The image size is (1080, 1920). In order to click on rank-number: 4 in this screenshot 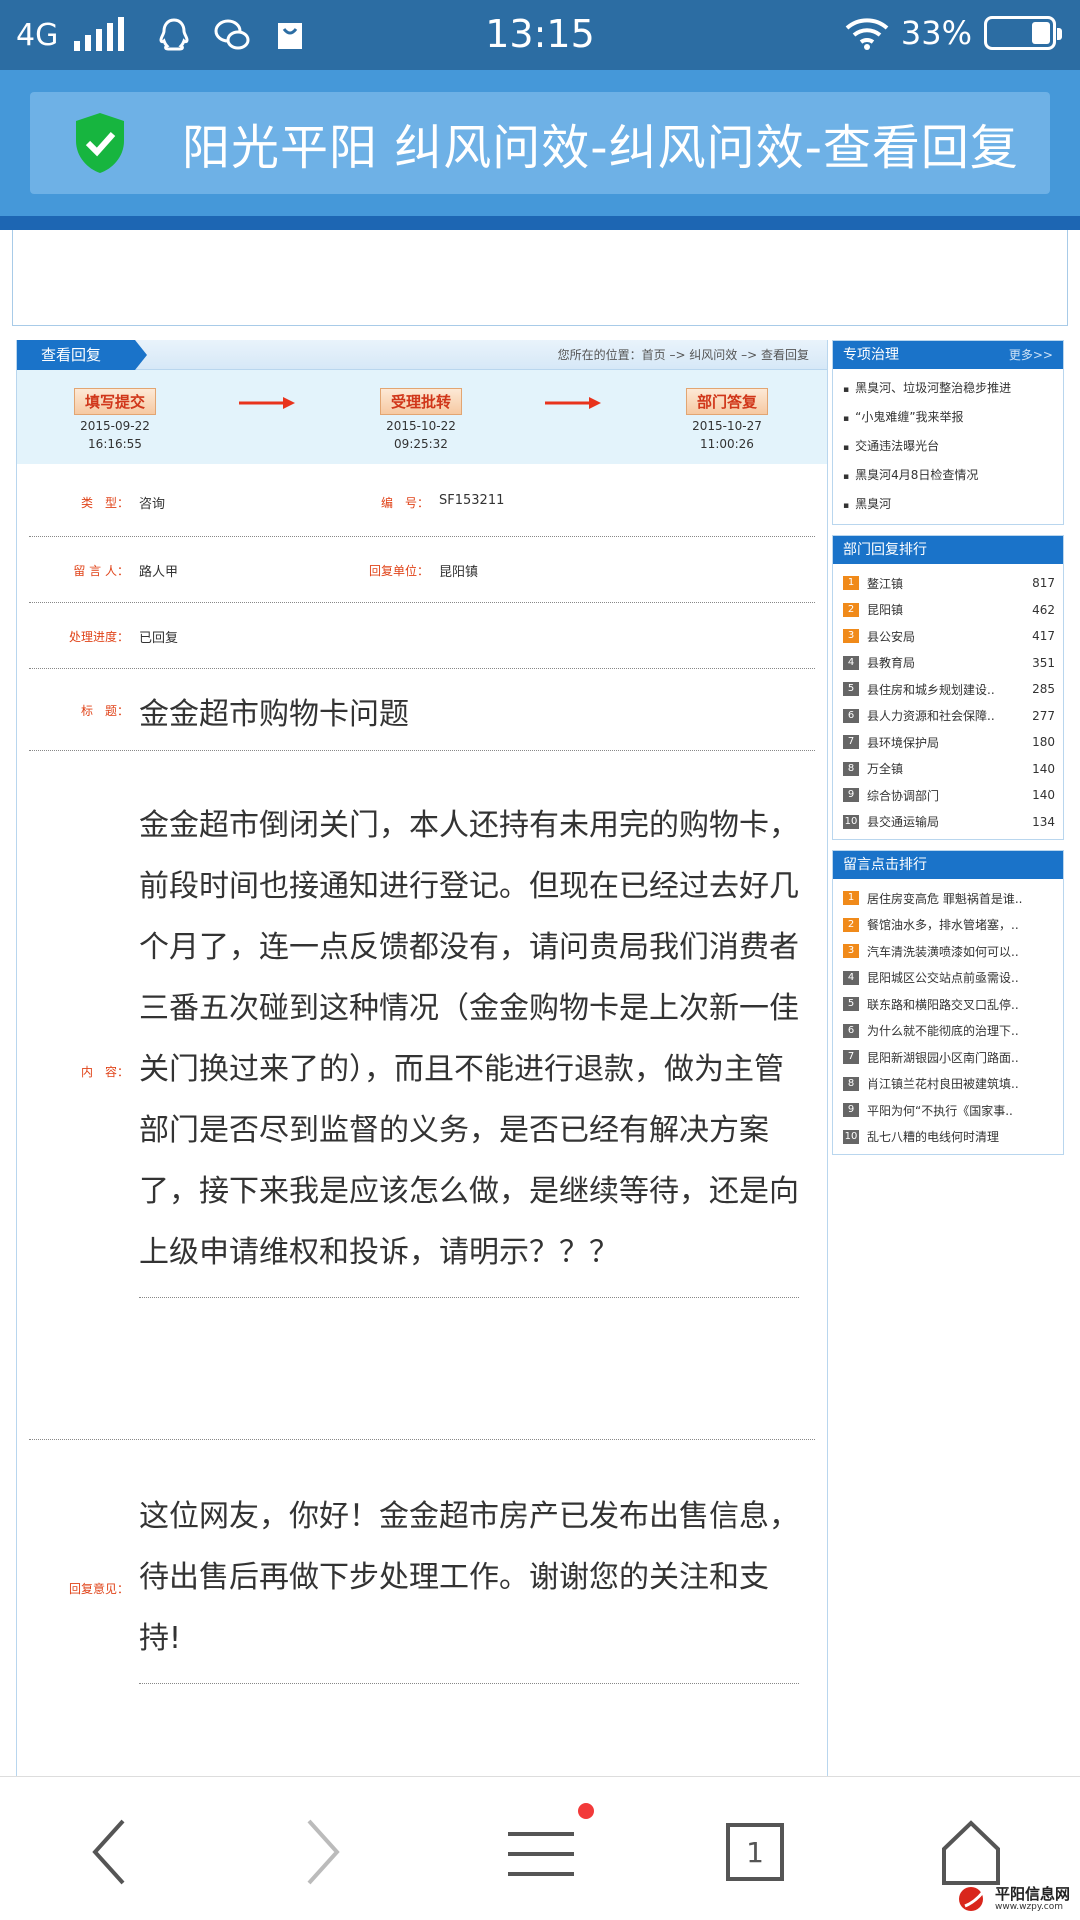, I will do `click(851, 662)`.